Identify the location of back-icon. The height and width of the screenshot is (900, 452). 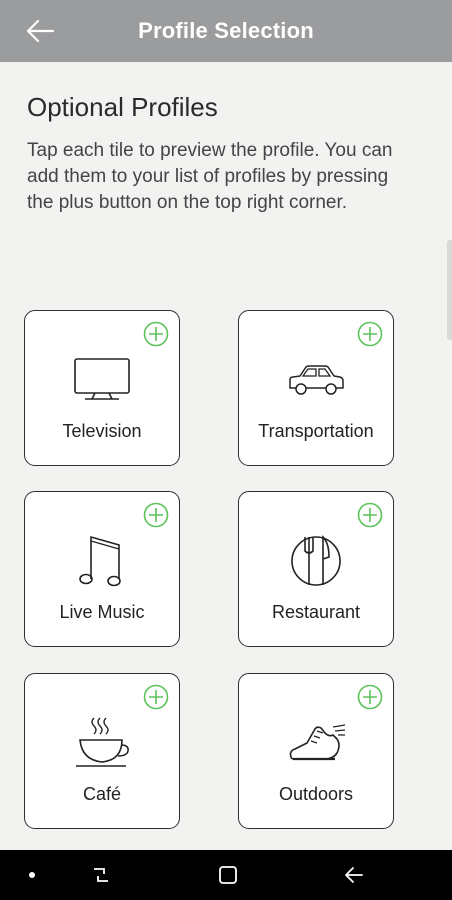
(354, 875).